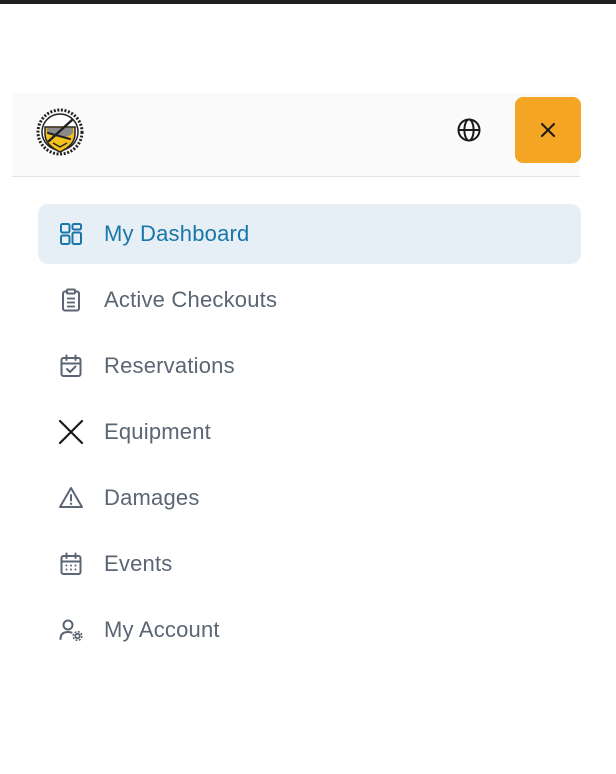 This screenshot has width=616, height=774. What do you see at coordinates (177, 233) in the screenshot?
I see `nav-label: My Dashboard` at bounding box center [177, 233].